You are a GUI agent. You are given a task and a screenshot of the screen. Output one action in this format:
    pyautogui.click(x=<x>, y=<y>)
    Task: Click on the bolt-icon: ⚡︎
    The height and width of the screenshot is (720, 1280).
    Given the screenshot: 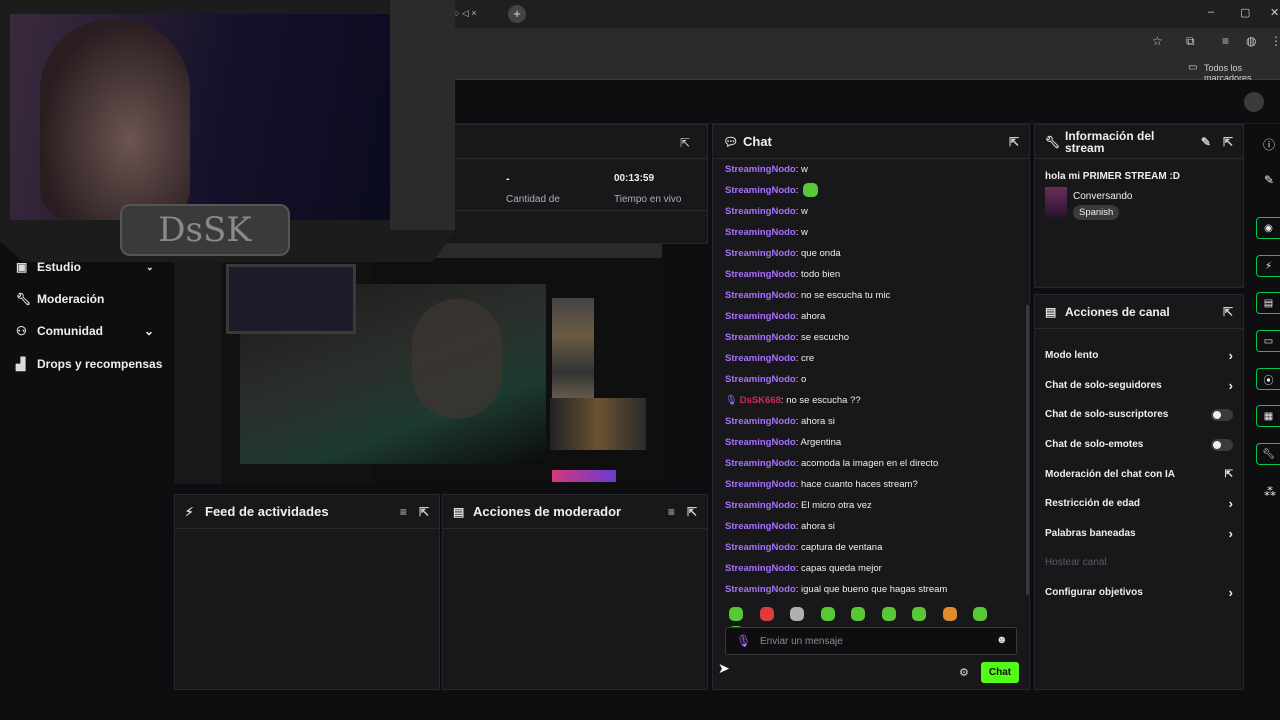 What is the action you would take?
    pyautogui.click(x=1268, y=266)
    